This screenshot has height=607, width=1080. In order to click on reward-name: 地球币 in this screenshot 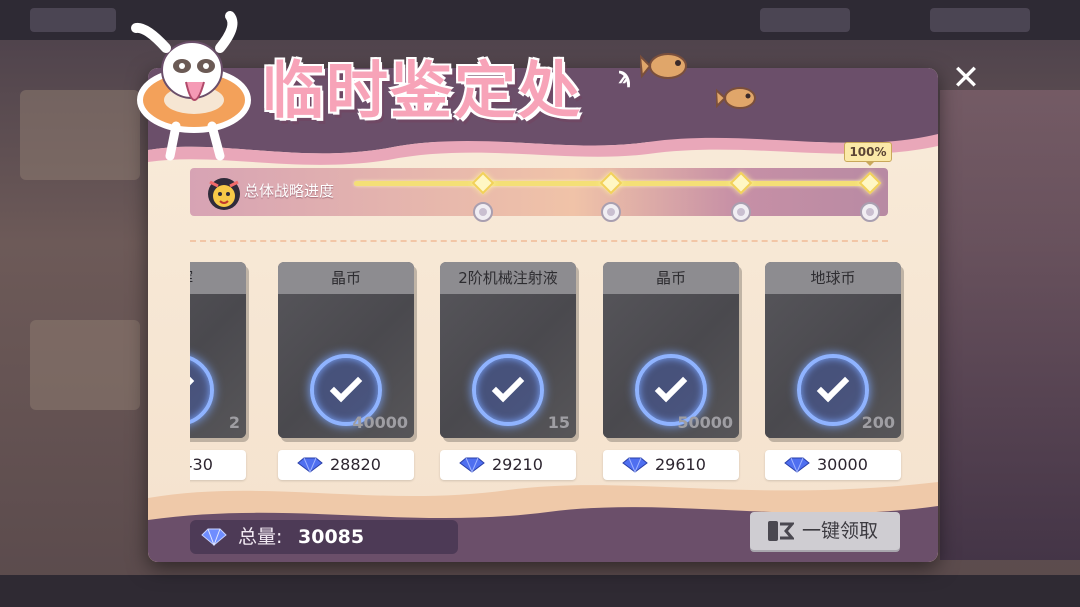, I will do `click(833, 278)`.